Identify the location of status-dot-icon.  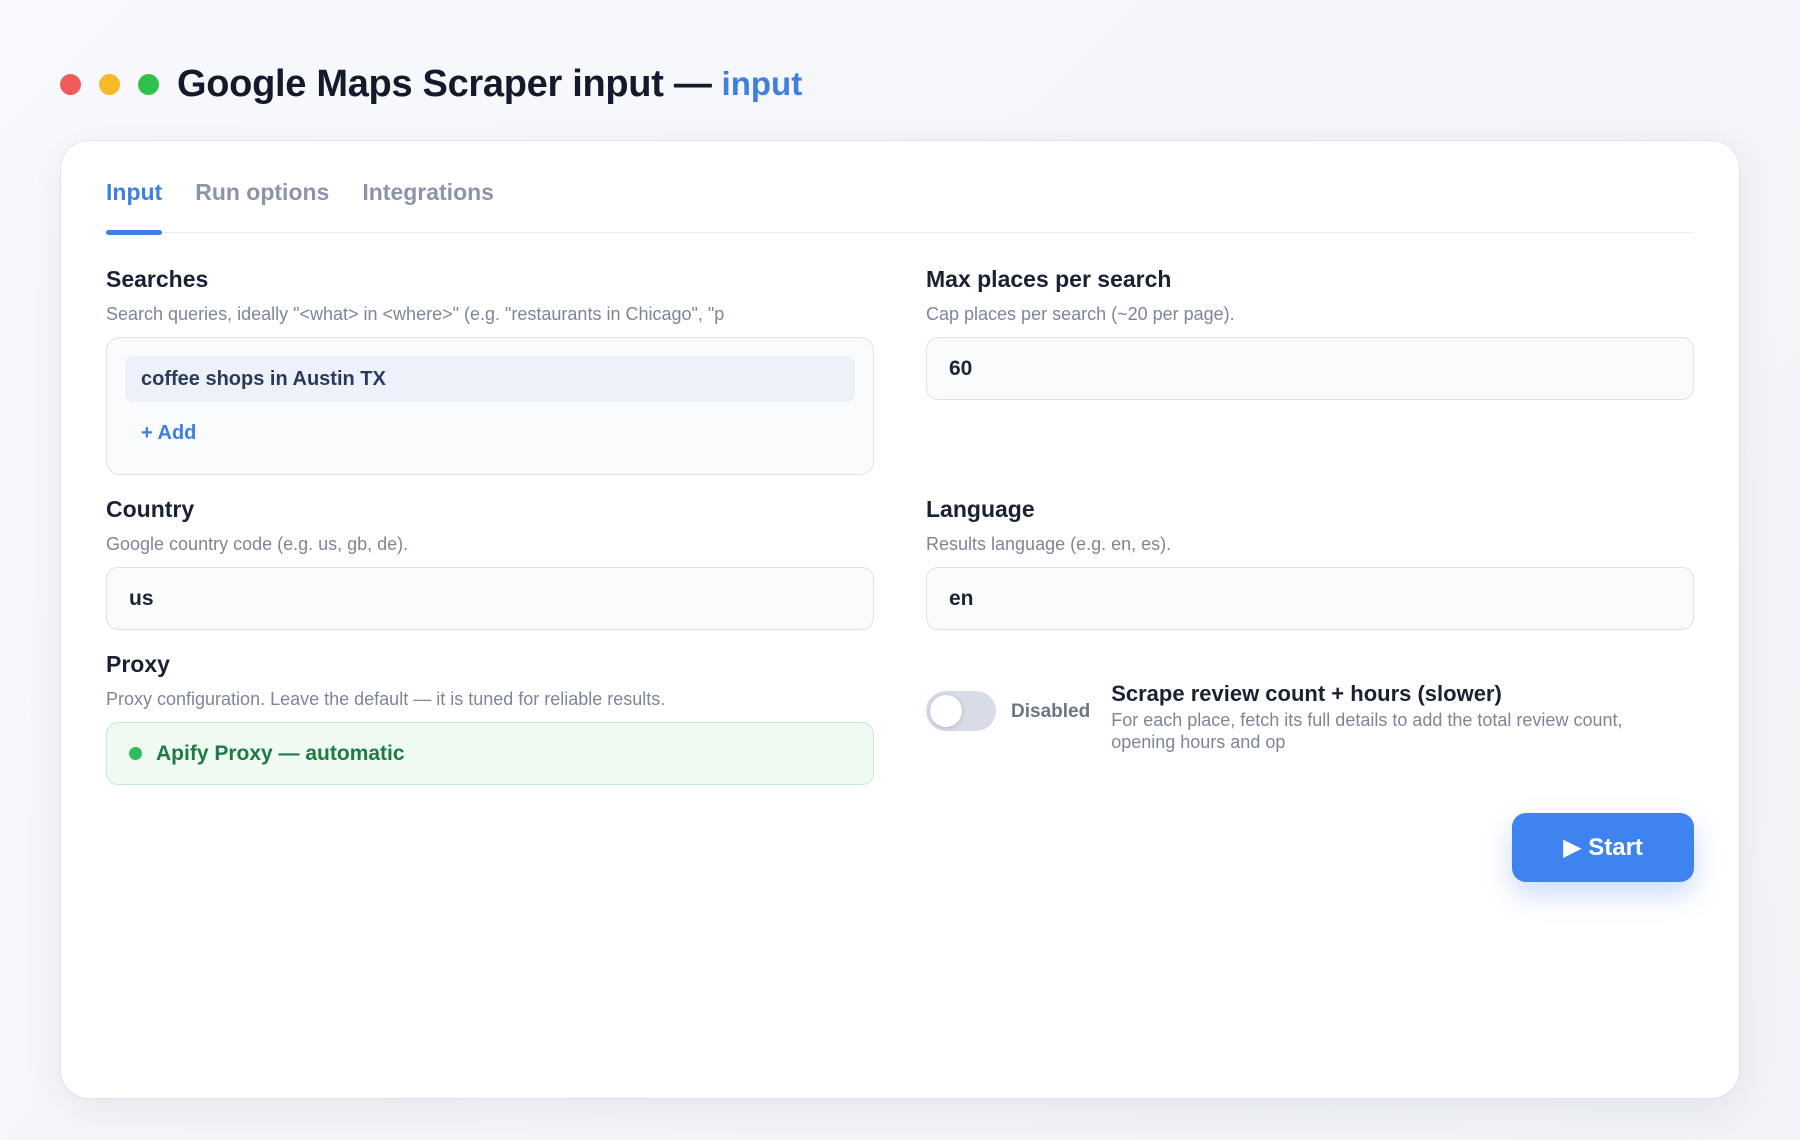
(135, 753).